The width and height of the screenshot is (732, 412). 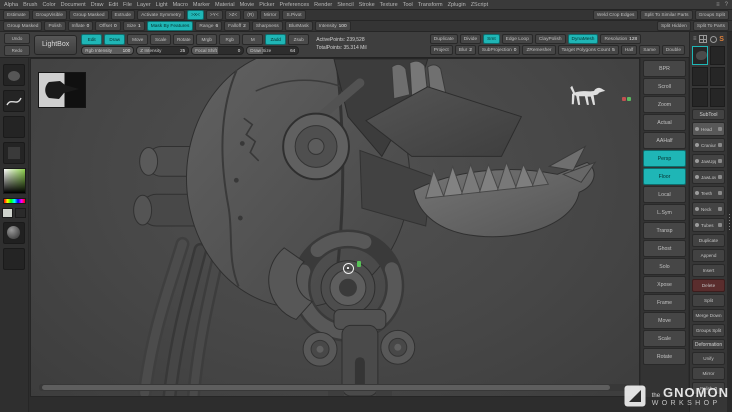 What do you see at coordinates (664, 302) in the screenshot?
I see `right-shelf-button: Frame` at bounding box center [664, 302].